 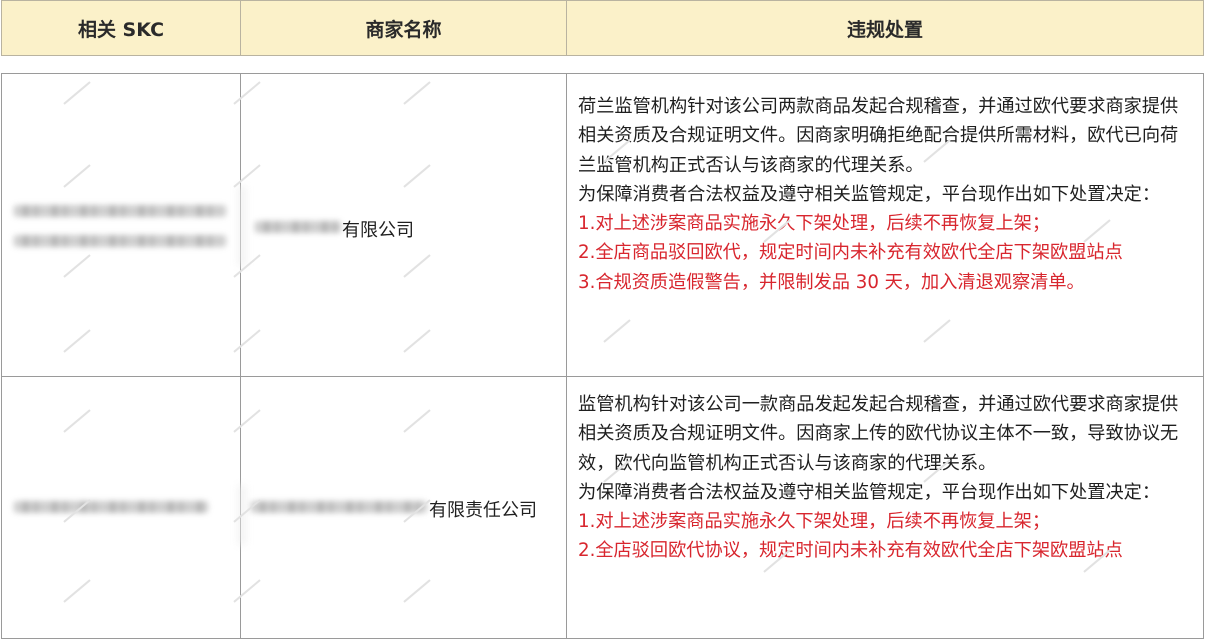 I want to click on merchant-cell: 有限公司, so click(x=402, y=225).